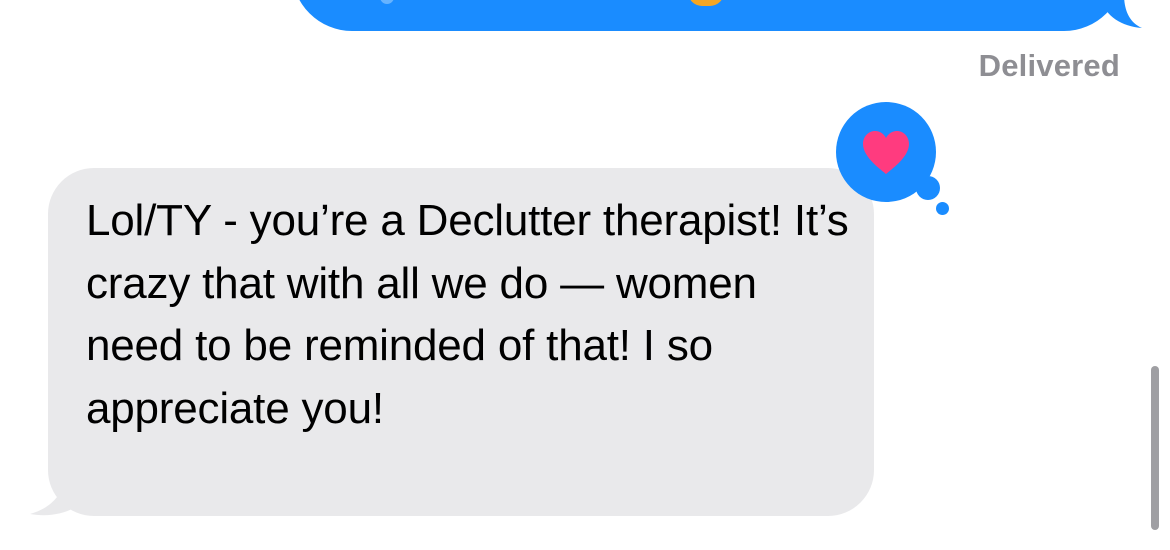  I want to click on scroll-indicator, so click(1155, 448).